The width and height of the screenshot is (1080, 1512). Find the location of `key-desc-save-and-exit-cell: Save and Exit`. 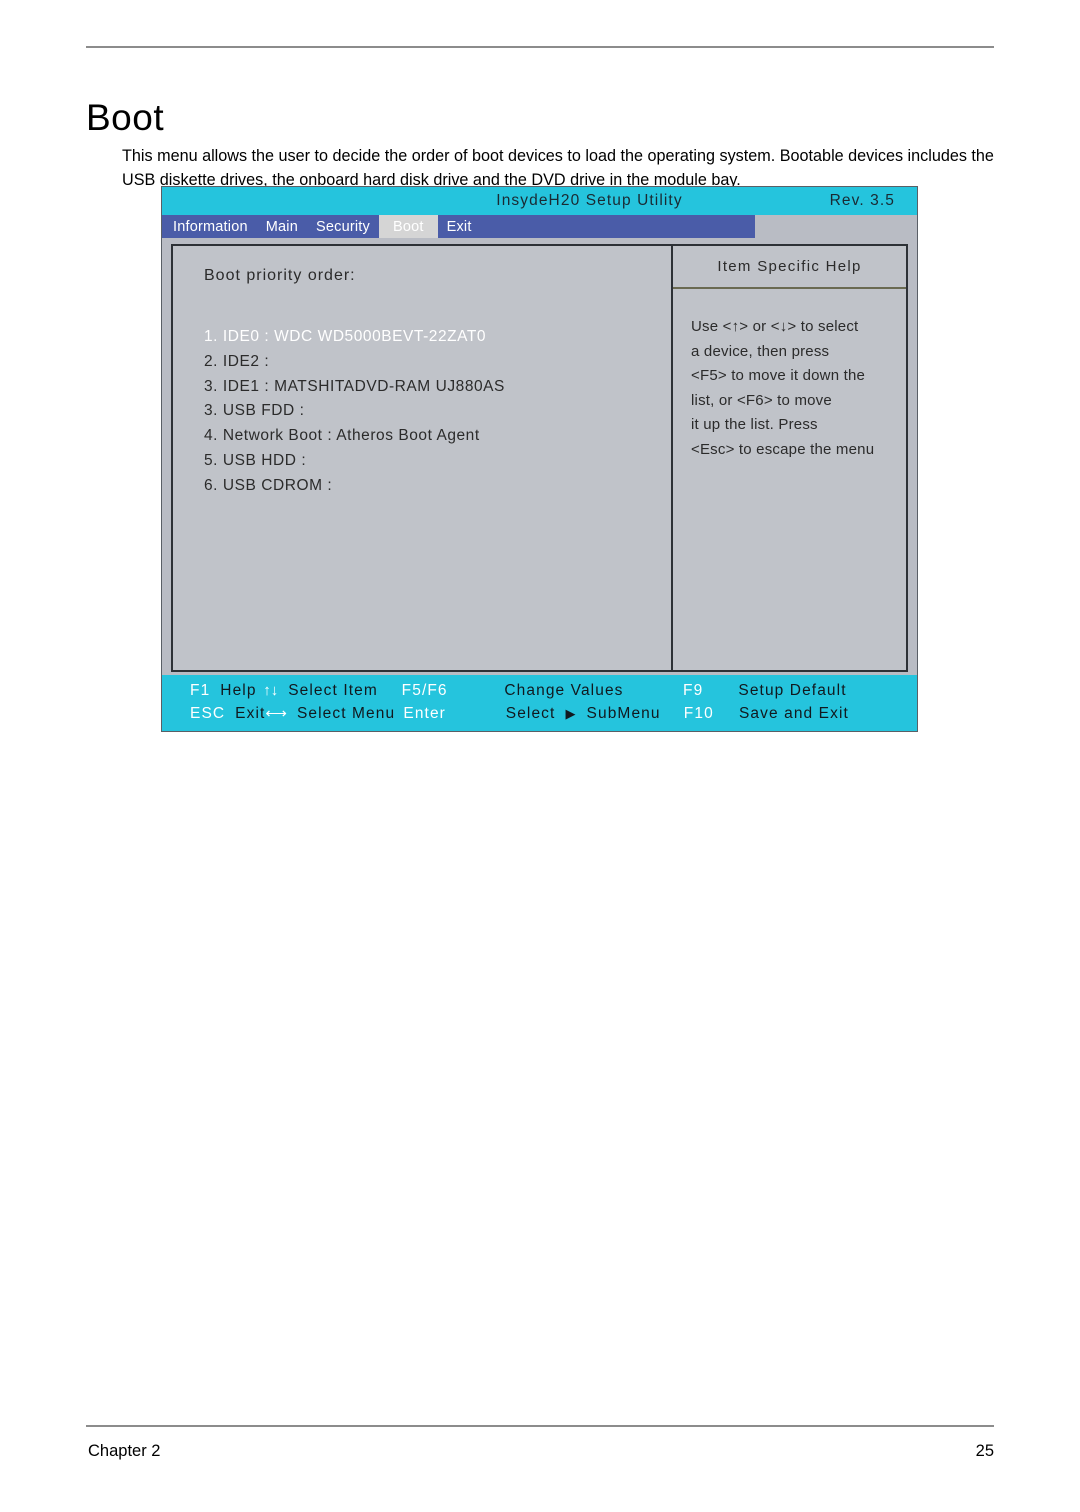

key-desc-save-and-exit-cell: Save and Exit is located at coordinates (828, 714).